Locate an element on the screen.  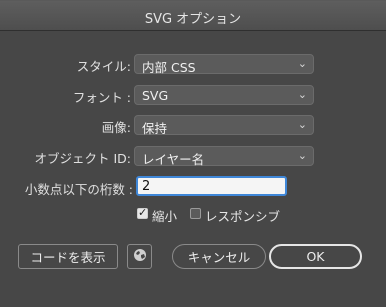
cancel-label: キャンセル is located at coordinates (219, 257).